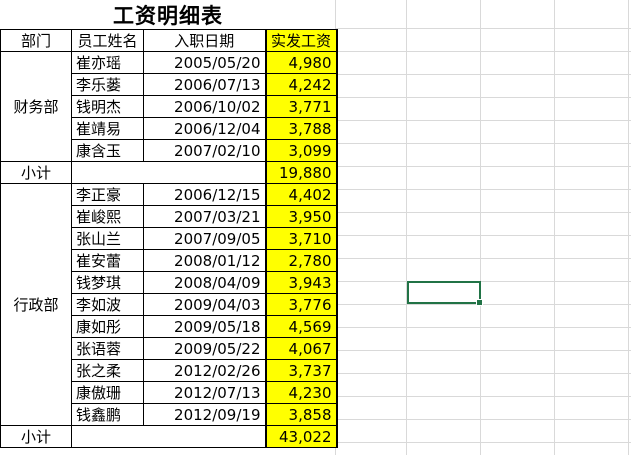  Describe the element at coordinates (204, 414) in the screenshot. I see `hire-date-cell: 2012/09/19` at that location.